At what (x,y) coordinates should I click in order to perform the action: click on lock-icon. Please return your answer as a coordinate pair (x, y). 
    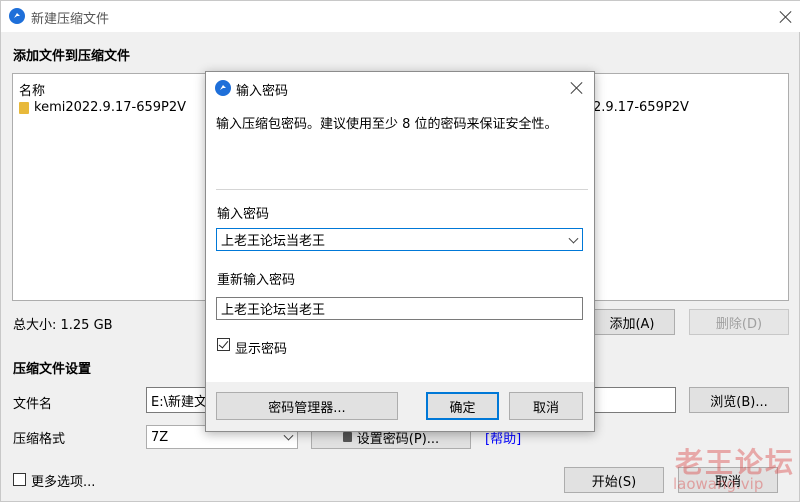
    Looking at the image, I should click on (347, 437).